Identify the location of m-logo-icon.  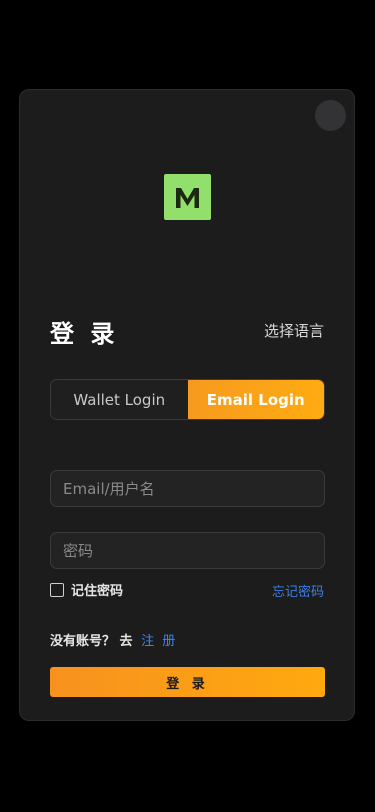
(187, 198).